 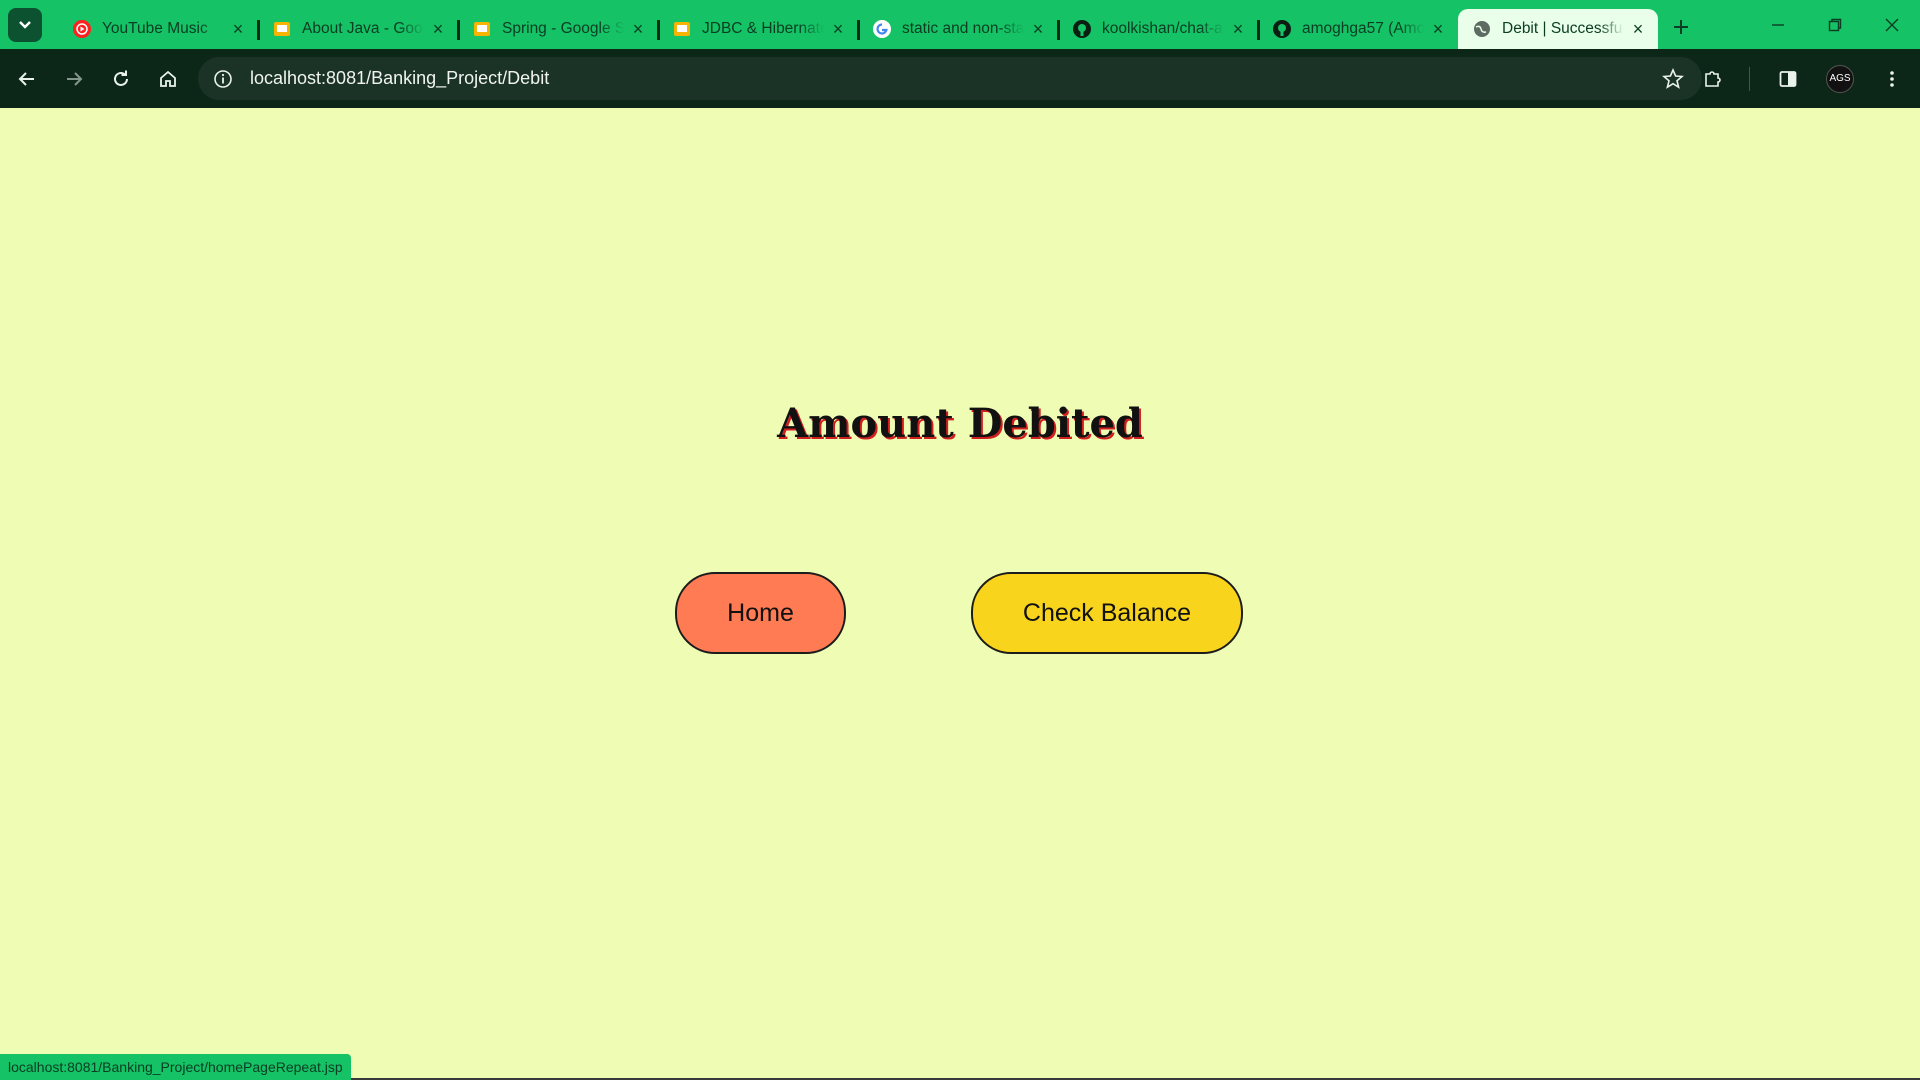 I want to click on kebab-menu-icon, so click(x=1892, y=78).